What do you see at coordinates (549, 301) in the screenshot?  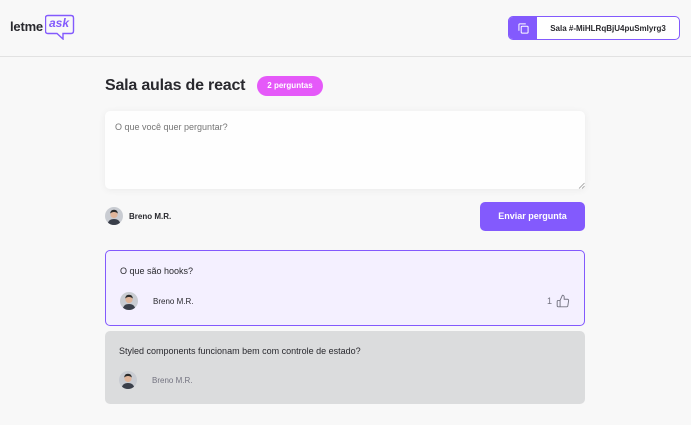 I see `like-count: 1` at bounding box center [549, 301].